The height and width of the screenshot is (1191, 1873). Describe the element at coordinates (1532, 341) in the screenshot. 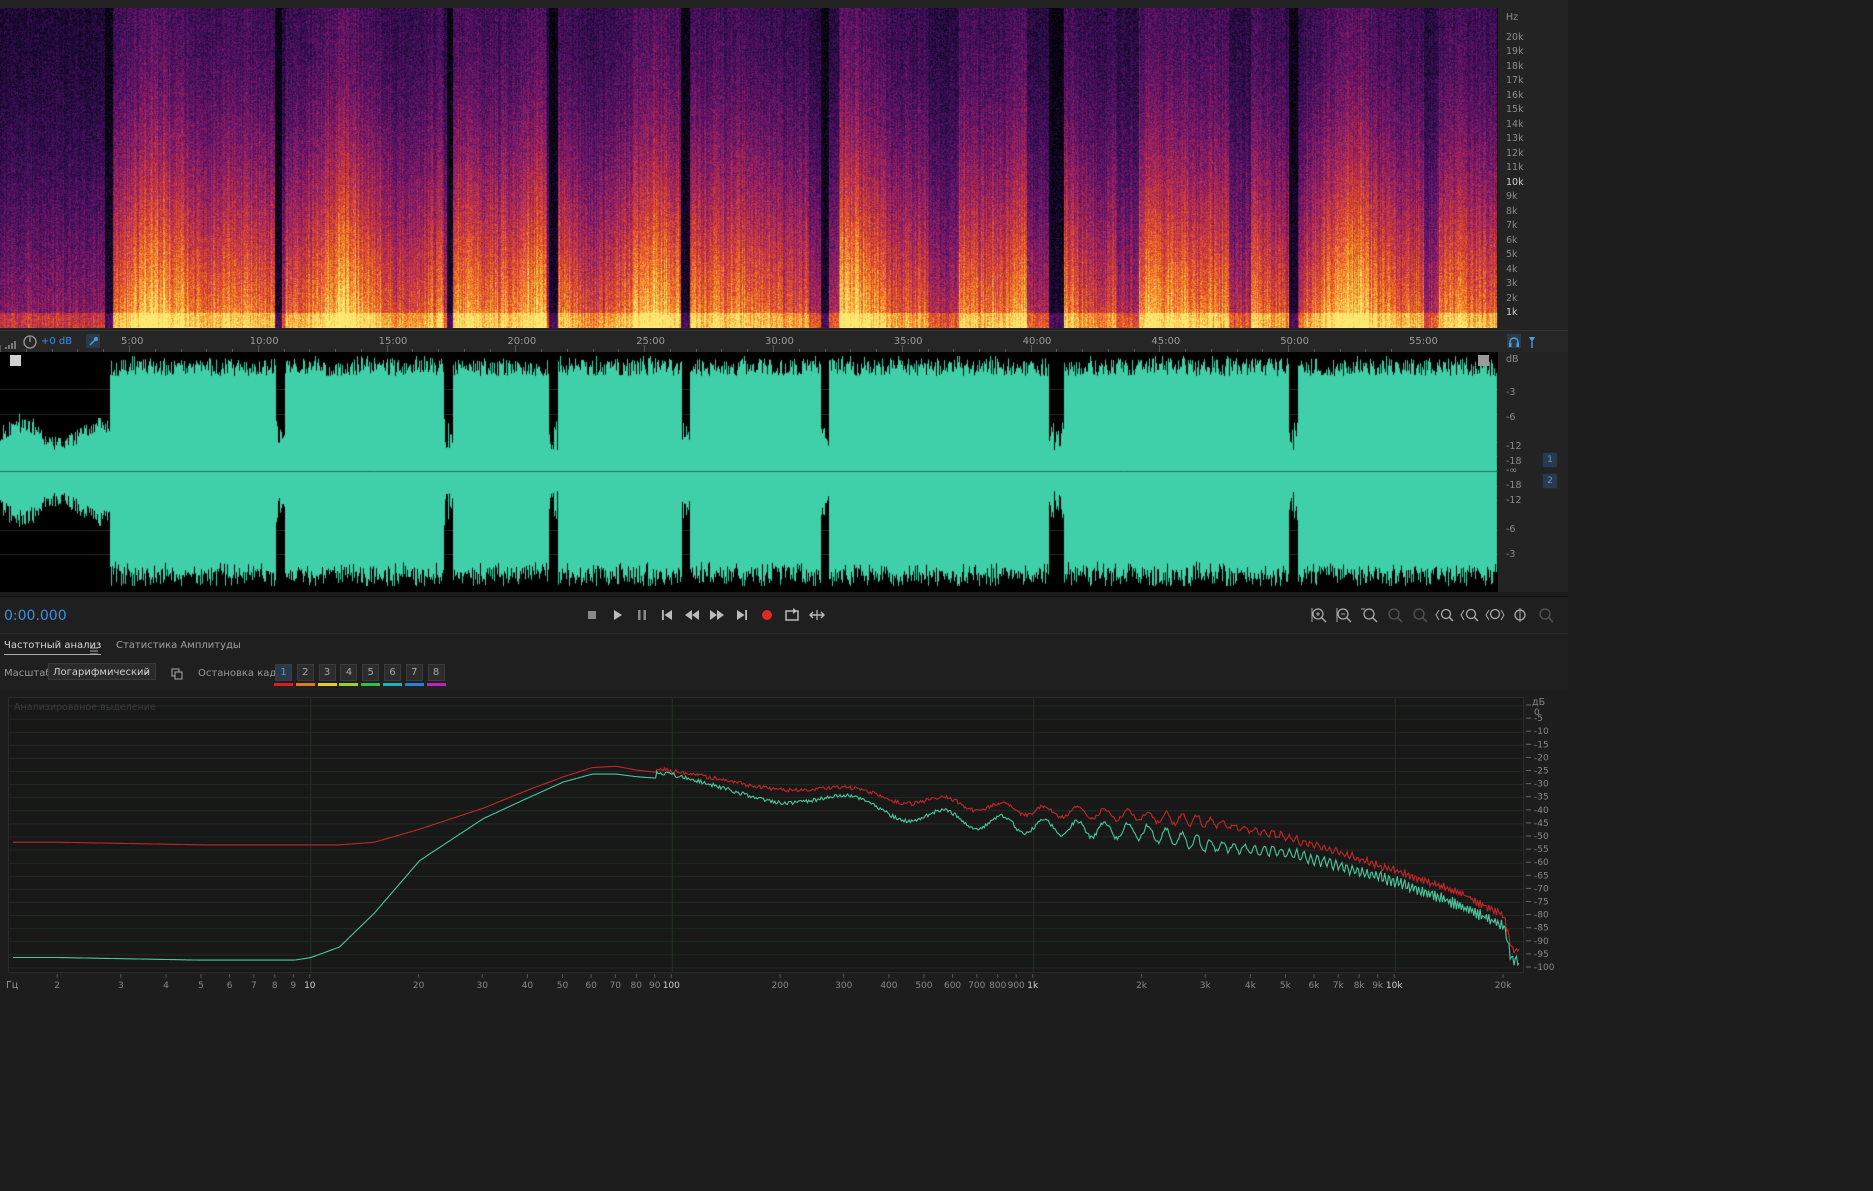

I see `marker-icon` at that location.